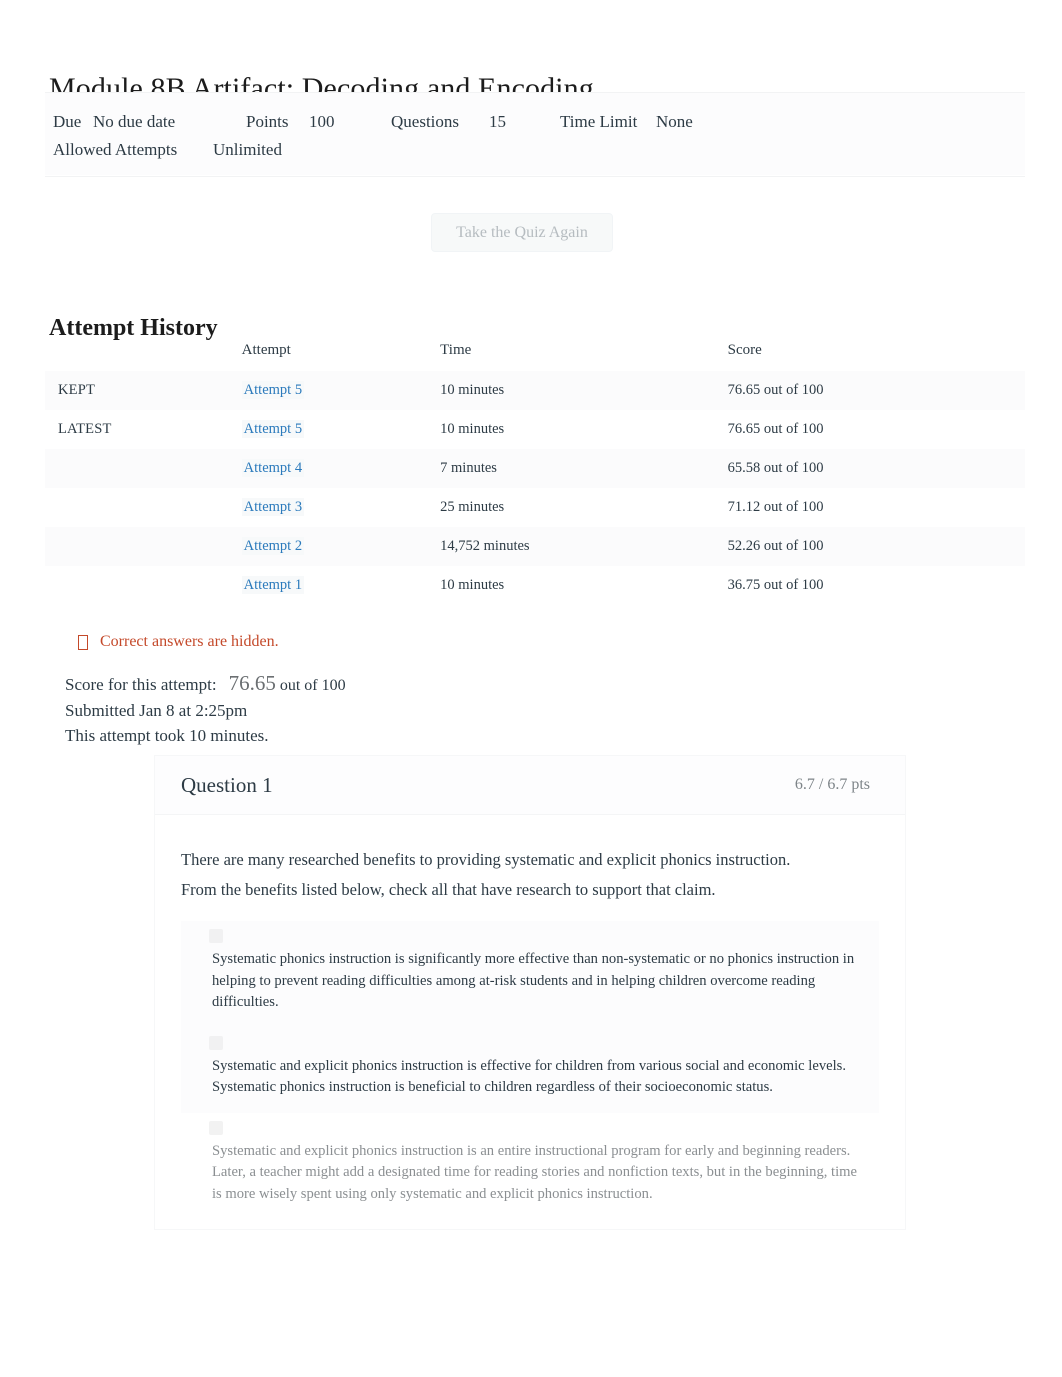 The image size is (1062, 1377). Describe the element at coordinates (535, 507) in the screenshot. I see `table-row: Attempt 3 25 minutes 71.12 out of 100` at that location.